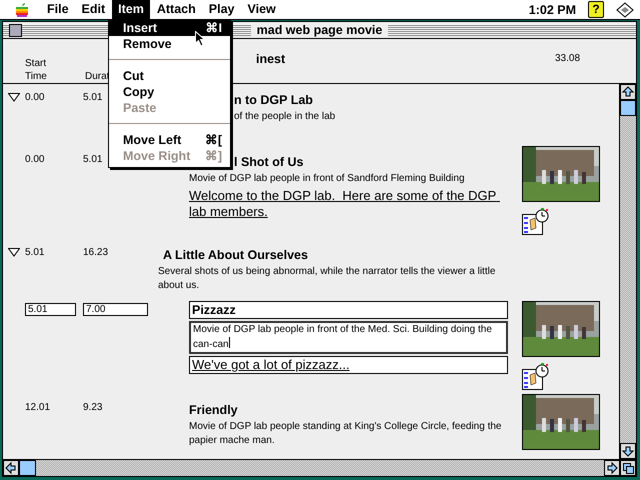 This screenshot has height=480, width=640. I want to click on clip-description: Movie of DGP lab people in front of Sandford Fleming Building, so click(327, 179).